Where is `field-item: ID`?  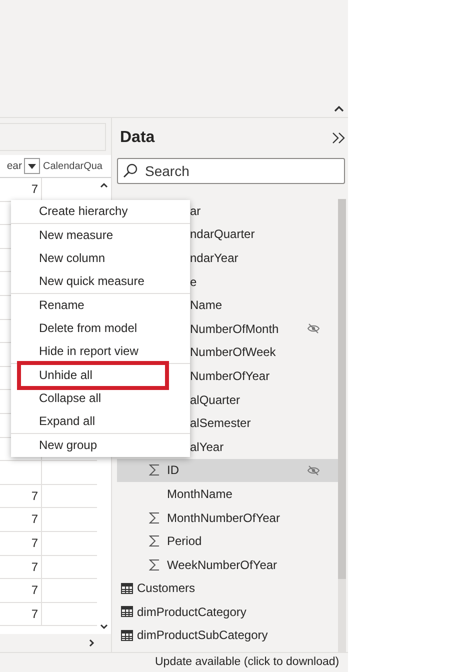
field-item: ID is located at coordinates (227, 470).